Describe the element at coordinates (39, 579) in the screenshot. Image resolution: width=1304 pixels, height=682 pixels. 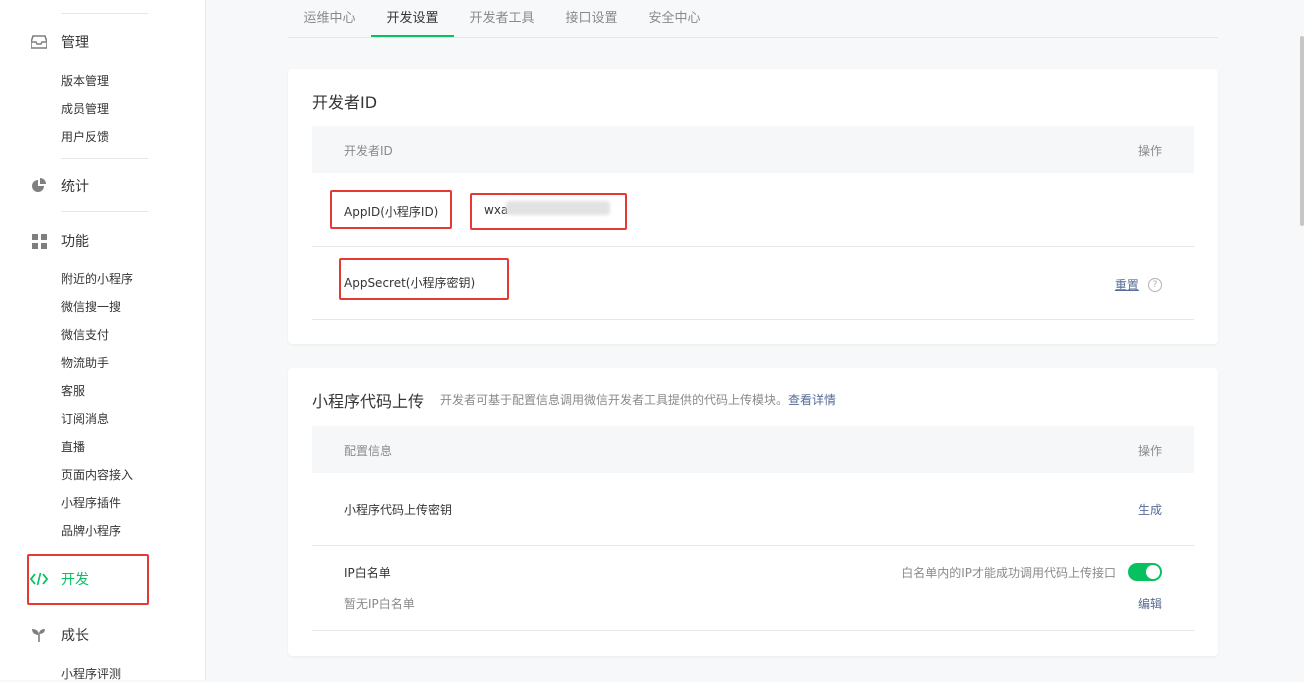
I see `code-icon` at that location.